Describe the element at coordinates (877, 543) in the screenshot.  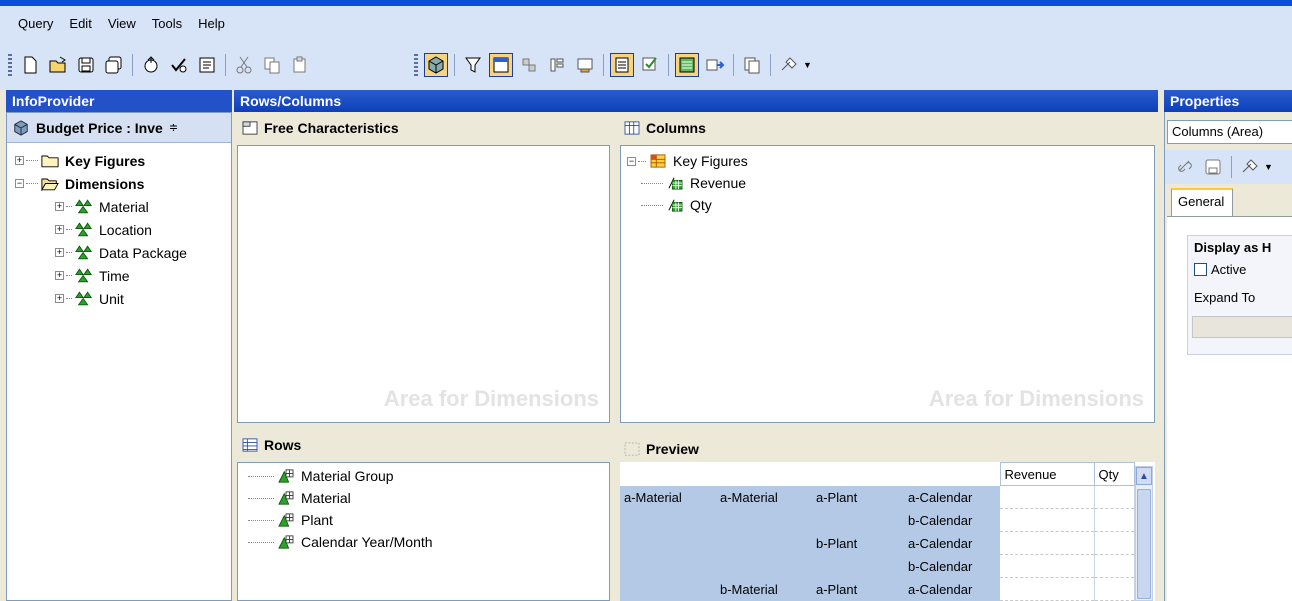
I see `table-row: b-Plant a-Calendar` at that location.